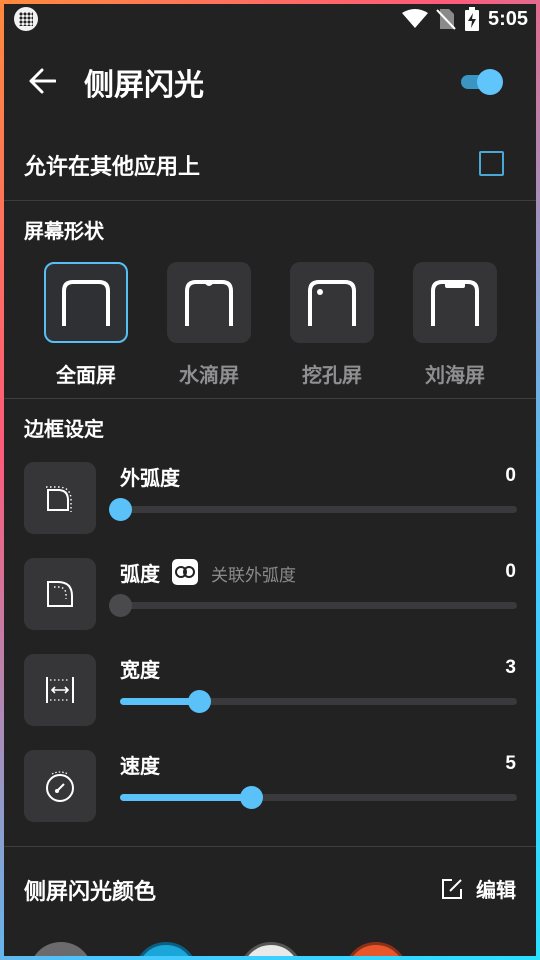 The height and width of the screenshot is (960, 540). I want to click on width-slider, so click(318, 701).